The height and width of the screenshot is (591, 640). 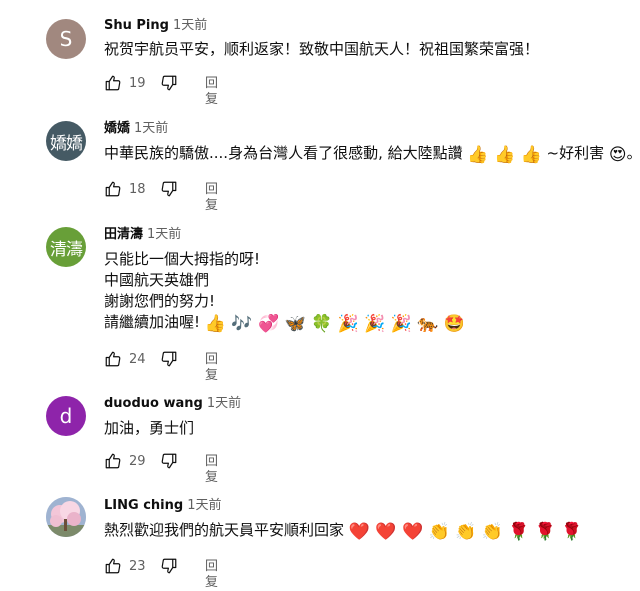 What do you see at coordinates (335, 324) in the screenshot?
I see `emoji-group: 👍 🎶 💞 🦋 🍀 🎉 🎉 🎉 🐅 🤩` at bounding box center [335, 324].